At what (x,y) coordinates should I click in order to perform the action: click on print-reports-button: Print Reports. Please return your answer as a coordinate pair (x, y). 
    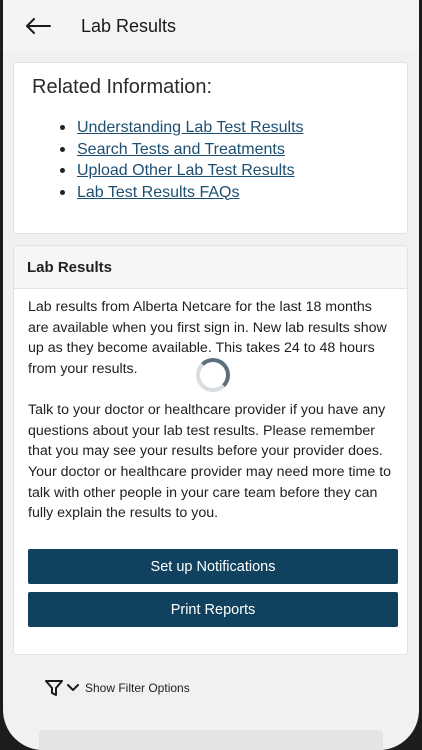
    Looking at the image, I should click on (213, 610).